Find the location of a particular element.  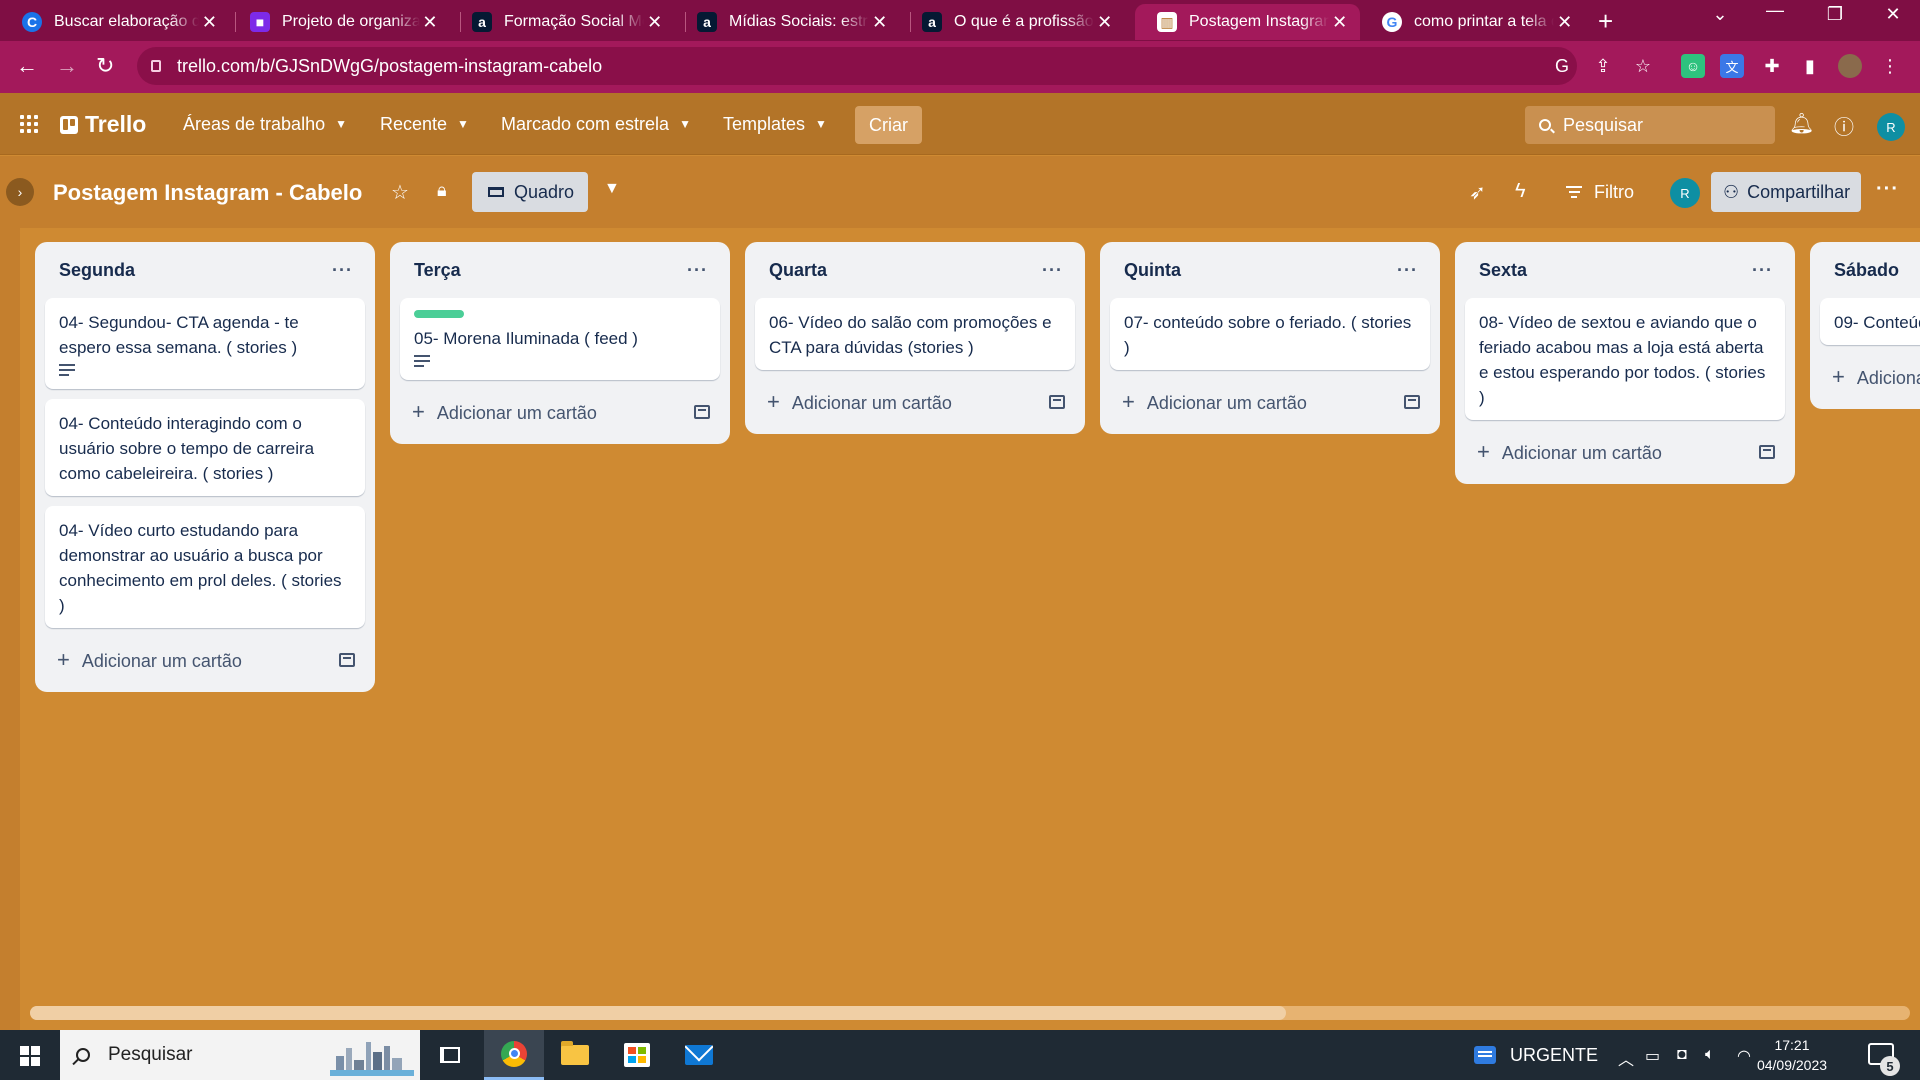

volume-icon: 🔈︎ is located at coordinates (1710, 1055).